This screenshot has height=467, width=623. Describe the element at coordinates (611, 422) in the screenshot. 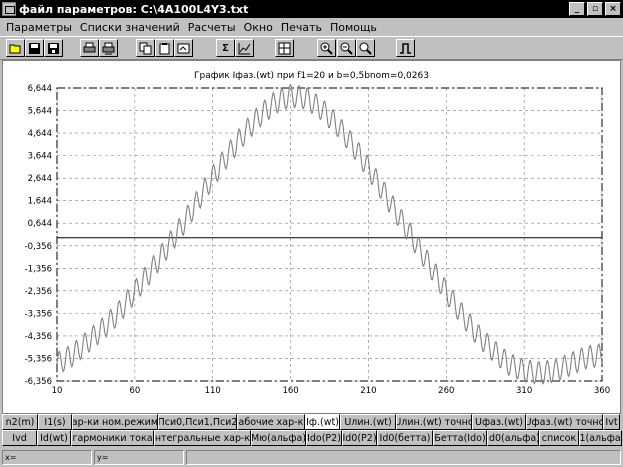

I see `tab-r1-11: Ivt` at that location.